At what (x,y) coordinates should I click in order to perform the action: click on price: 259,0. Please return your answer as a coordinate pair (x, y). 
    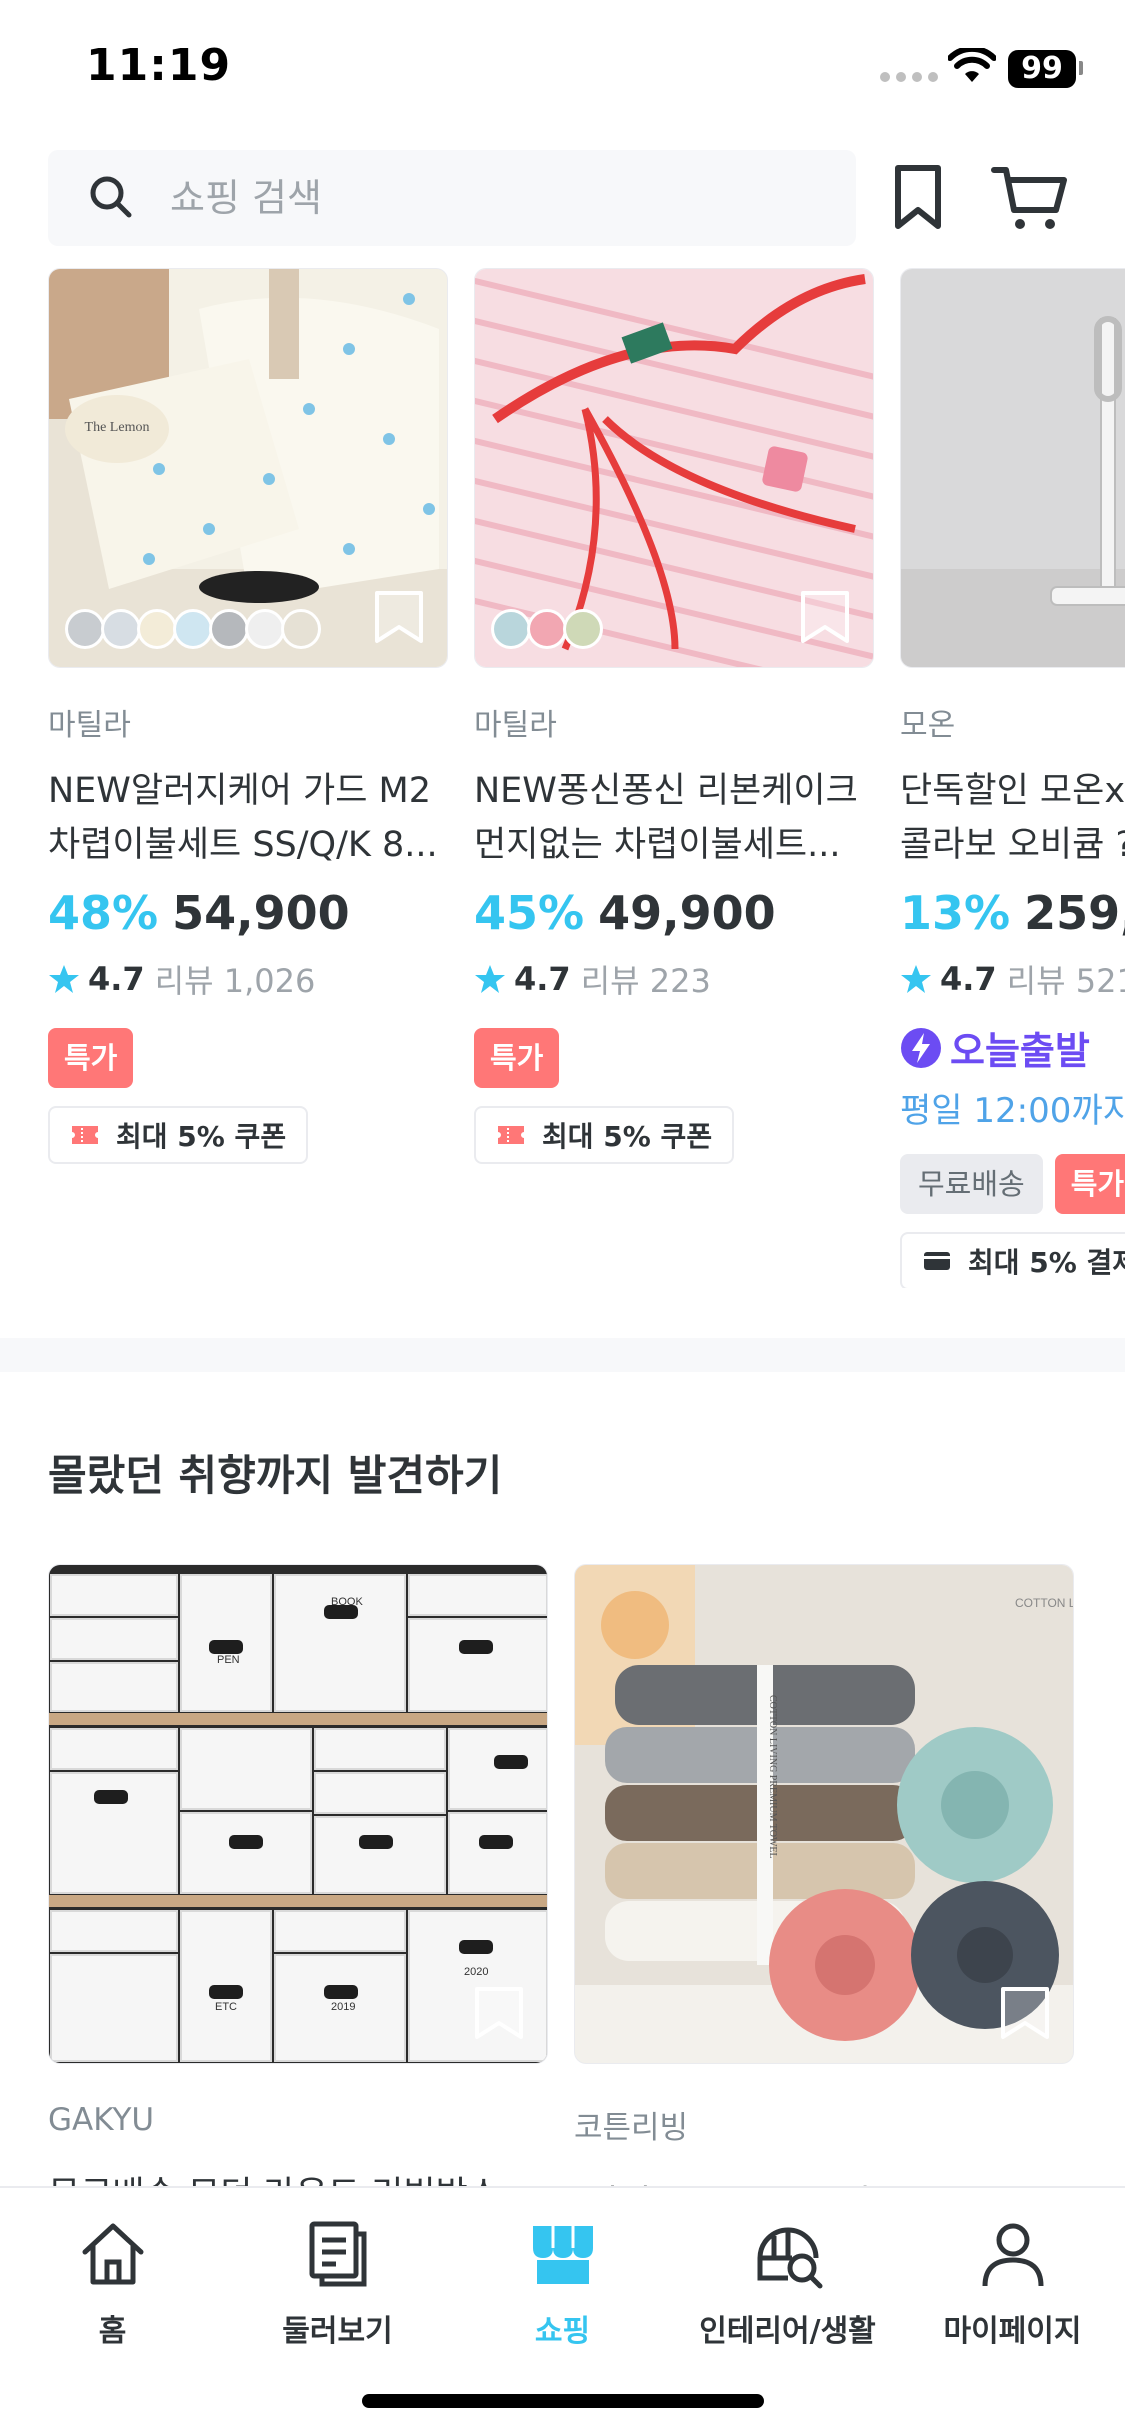
    Looking at the image, I should click on (1074, 913).